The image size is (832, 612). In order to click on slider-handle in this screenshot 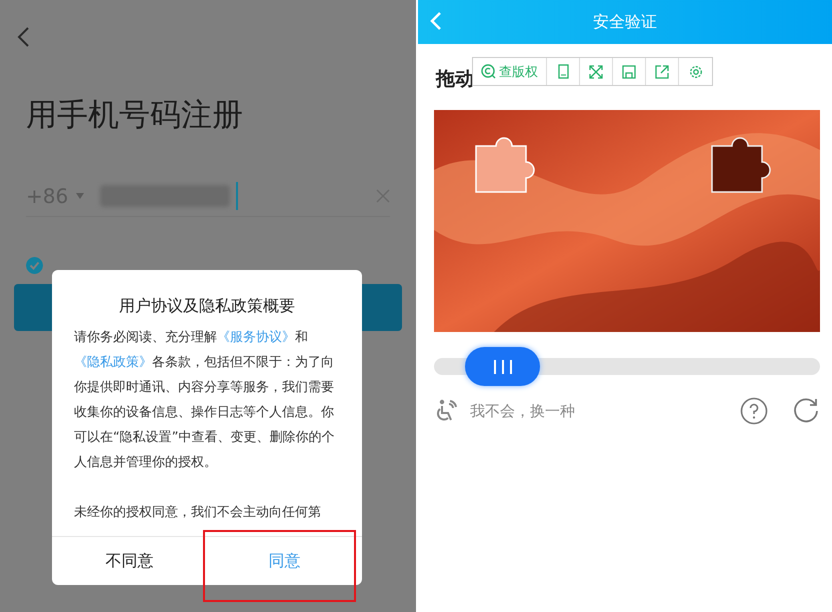, I will do `click(502, 366)`.